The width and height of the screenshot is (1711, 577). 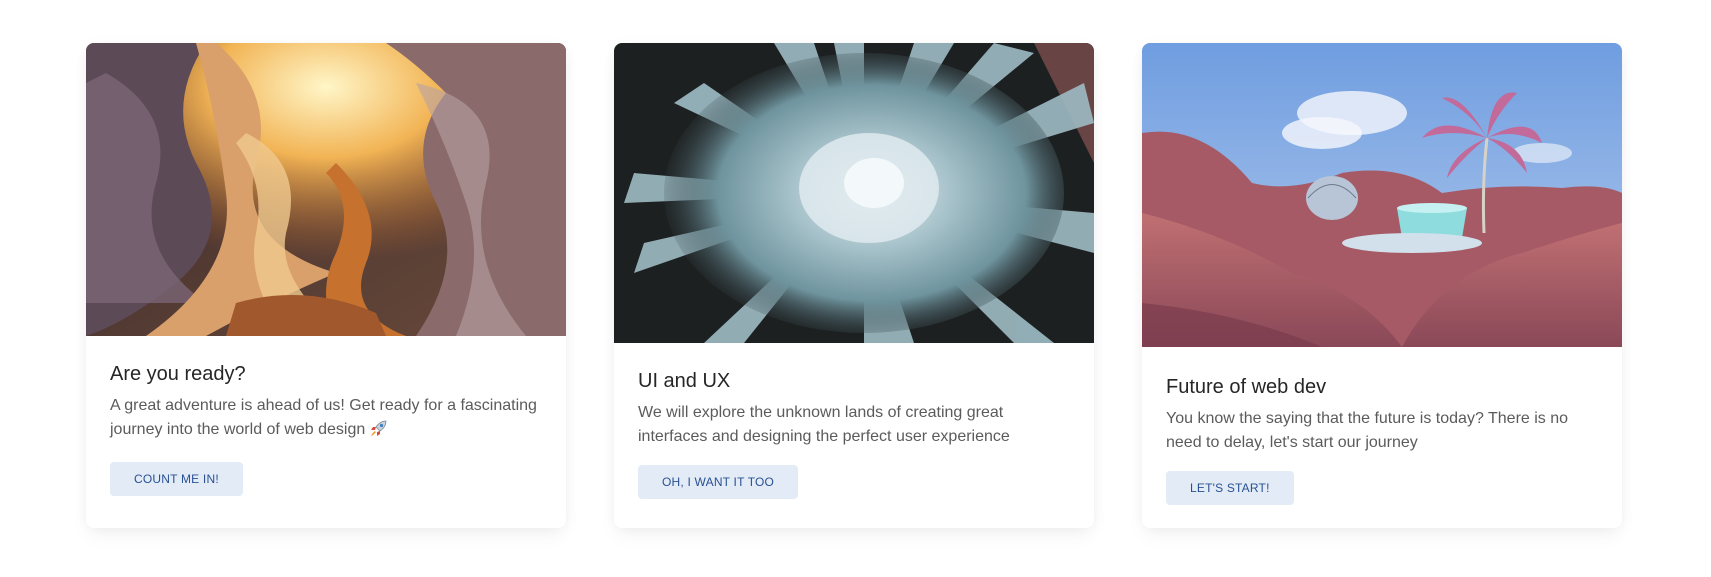 What do you see at coordinates (854, 193) in the screenshot?
I see `abstract-burst-image` at bounding box center [854, 193].